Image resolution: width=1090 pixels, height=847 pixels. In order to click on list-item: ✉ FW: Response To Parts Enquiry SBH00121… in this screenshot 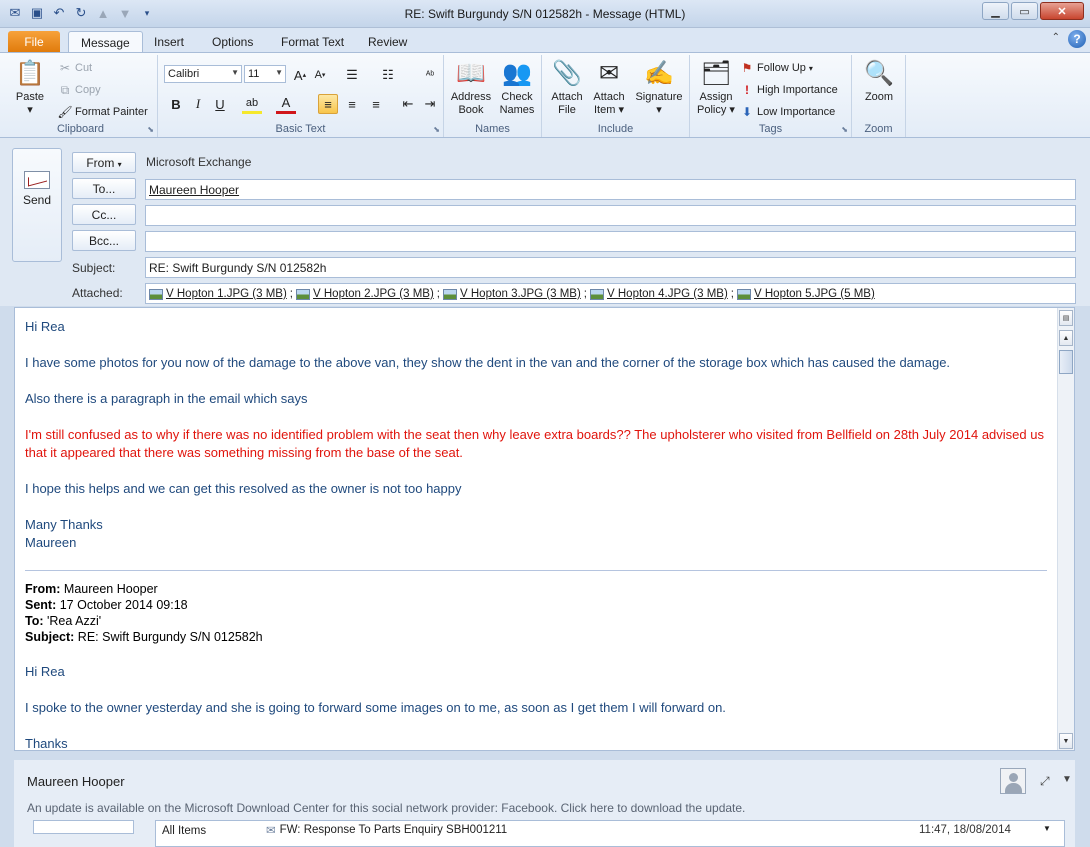, I will do `click(386, 830)`.